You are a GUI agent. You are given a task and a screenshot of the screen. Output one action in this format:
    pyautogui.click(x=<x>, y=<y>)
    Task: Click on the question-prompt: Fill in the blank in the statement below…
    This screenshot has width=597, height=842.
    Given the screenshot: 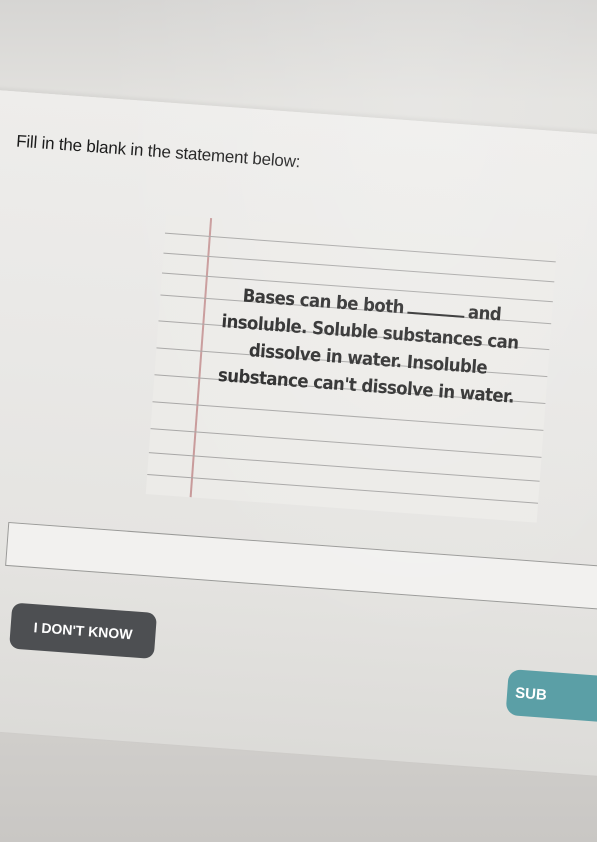 What is the action you would take?
    pyautogui.click(x=158, y=151)
    